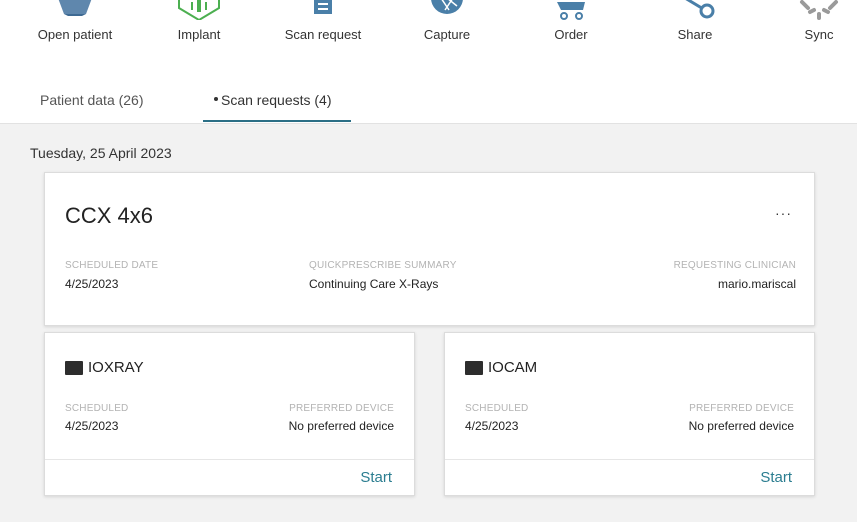 This screenshot has width=857, height=522. What do you see at coordinates (571, 12) in the screenshot?
I see `cart-icon` at bounding box center [571, 12].